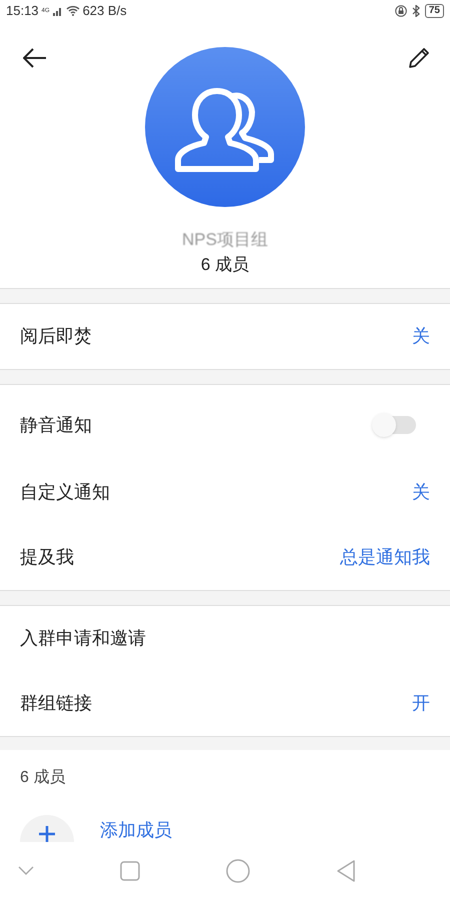 This screenshot has height=900, width=450. What do you see at coordinates (400, 10) in the screenshot?
I see `lock-icon` at bounding box center [400, 10].